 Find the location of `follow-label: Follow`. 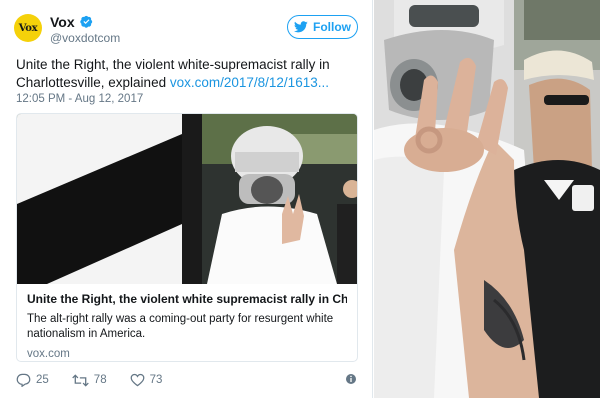

follow-label: Follow is located at coordinates (332, 27).